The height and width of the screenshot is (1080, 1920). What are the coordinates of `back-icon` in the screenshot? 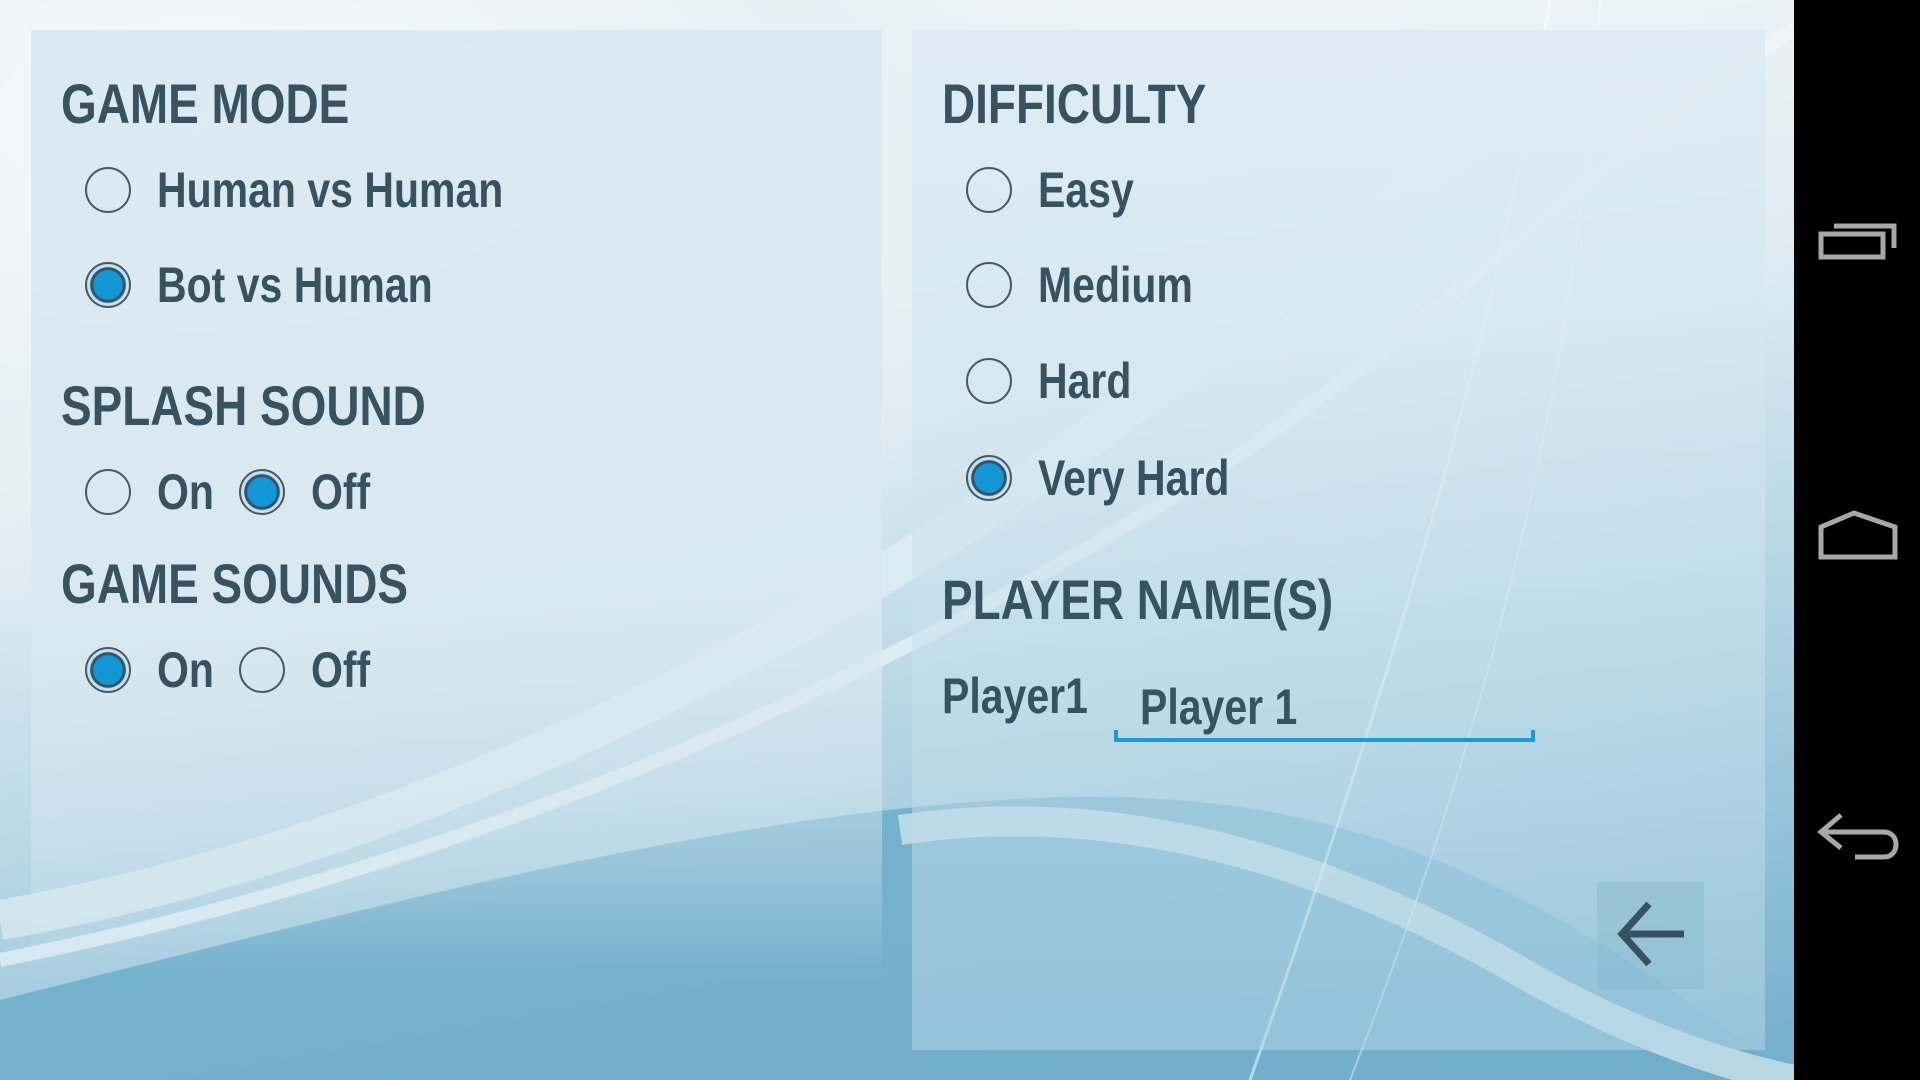 It's located at (1858, 836).